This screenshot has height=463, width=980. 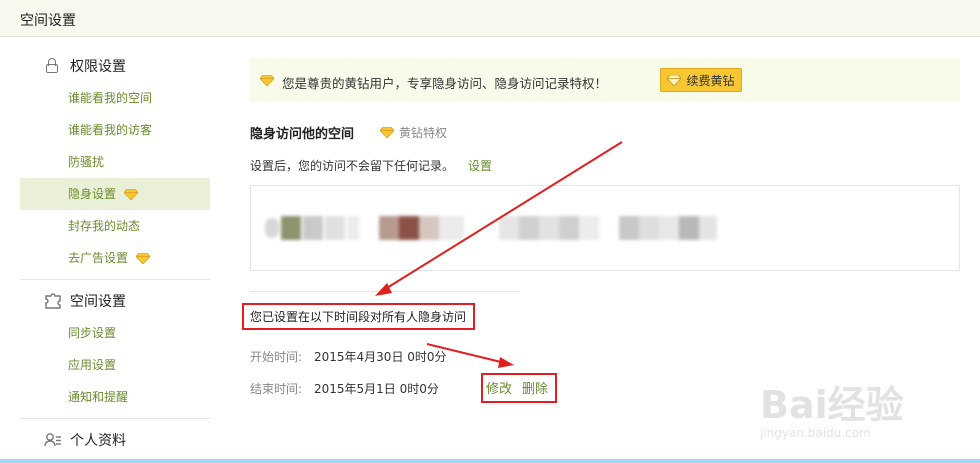 I want to click on baidu-jingyan-watermark: Bai经验 jingyan.baidu.com, so click(x=870, y=415).